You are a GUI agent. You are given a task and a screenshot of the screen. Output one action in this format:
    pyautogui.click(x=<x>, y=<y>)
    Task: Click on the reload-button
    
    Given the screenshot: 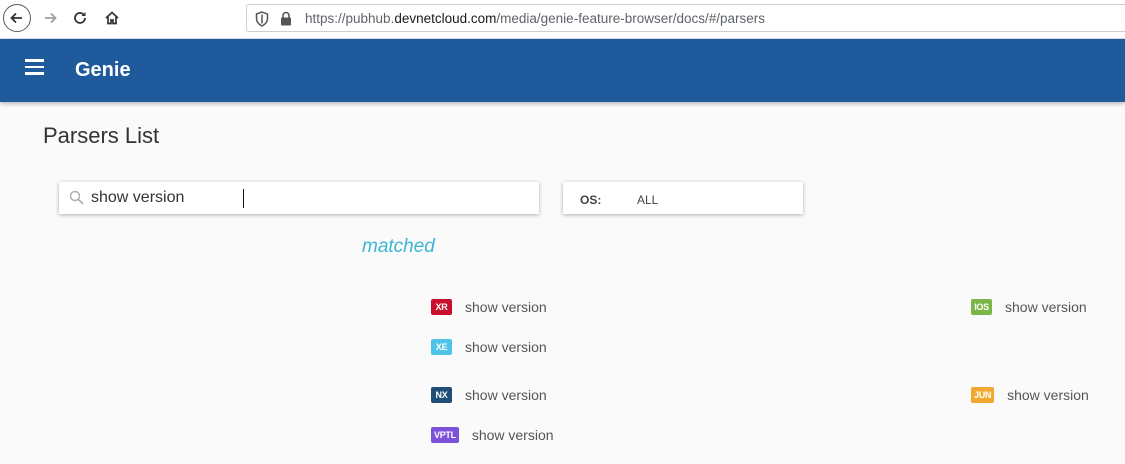 What is the action you would take?
    pyautogui.click(x=80, y=18)
    